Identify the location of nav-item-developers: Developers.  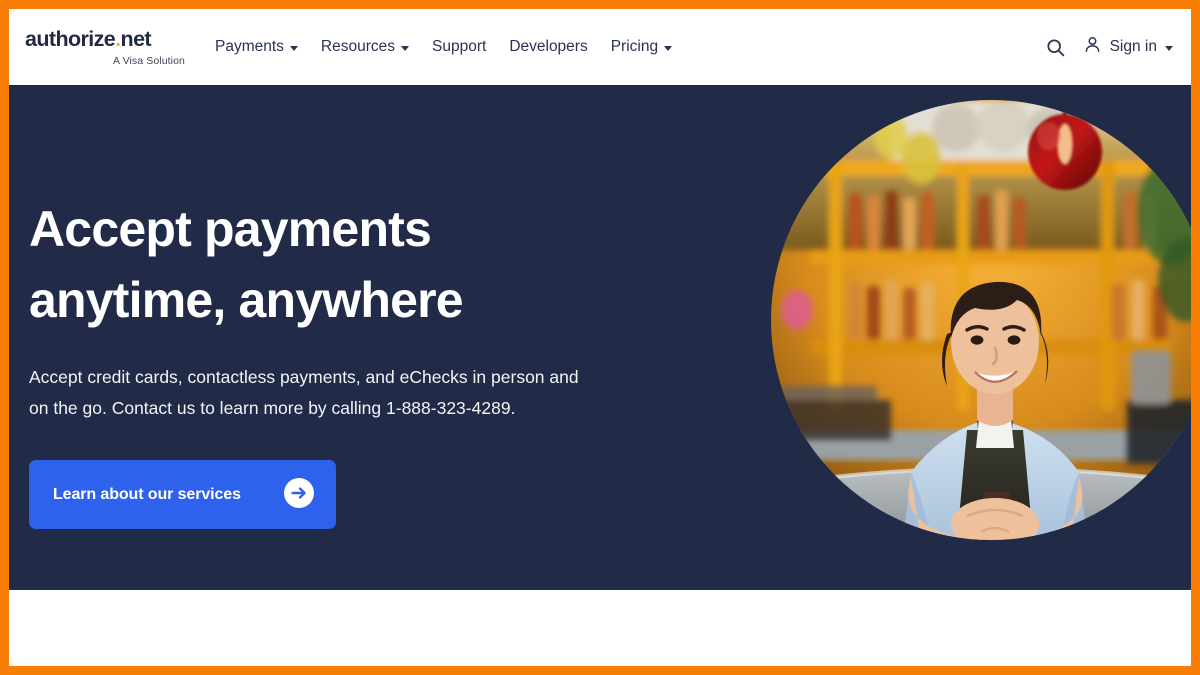
(548, 47).